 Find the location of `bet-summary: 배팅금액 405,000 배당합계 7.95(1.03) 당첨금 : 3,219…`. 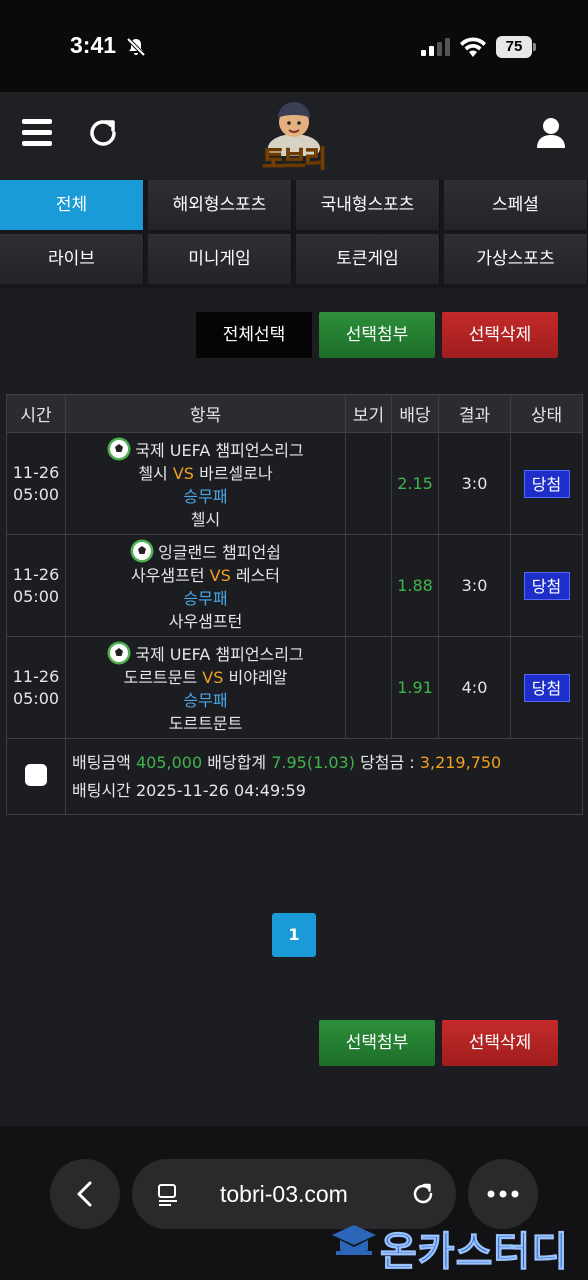

bet-summary: 배팅금액 405,000 배당합계 7.95(1.03) 당첨금 : 3,219… is located at coordinates (324, 776).